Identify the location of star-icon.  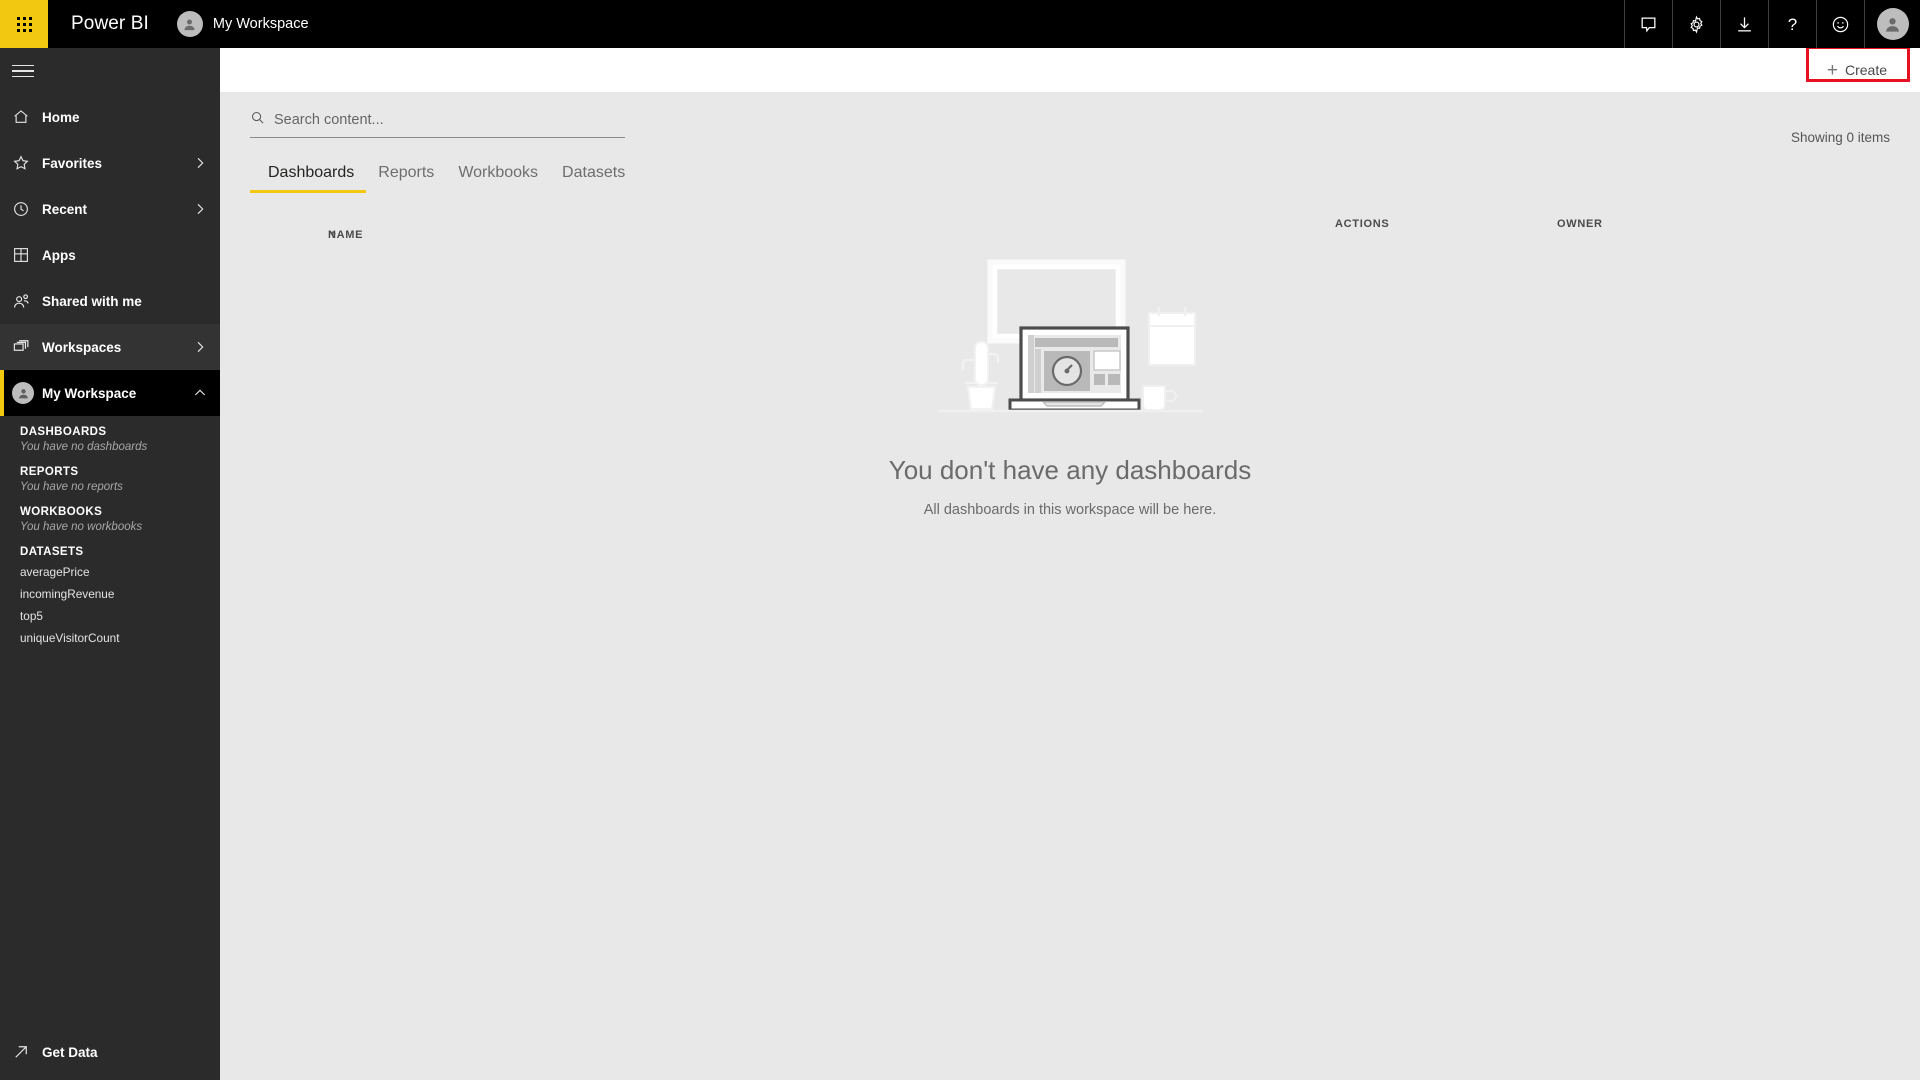
(27, 163).